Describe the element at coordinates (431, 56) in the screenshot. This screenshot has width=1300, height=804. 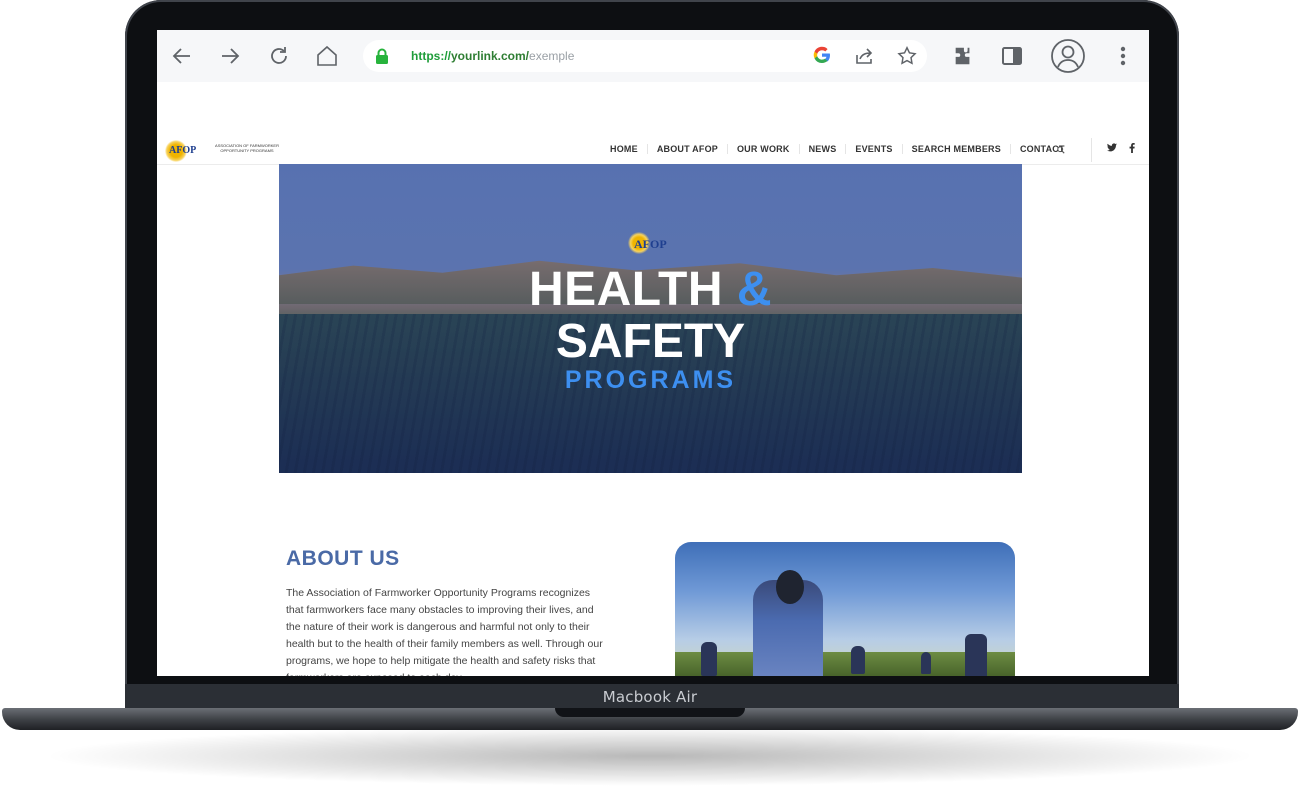
I see `url-scheme: https://` at that location.